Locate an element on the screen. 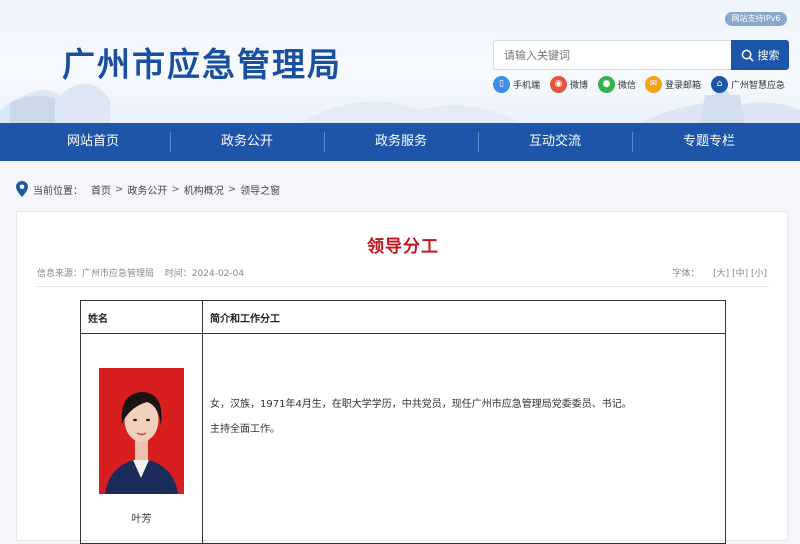  column-header-duties: 简介和工作分工 is located at coordinates (464, 317).